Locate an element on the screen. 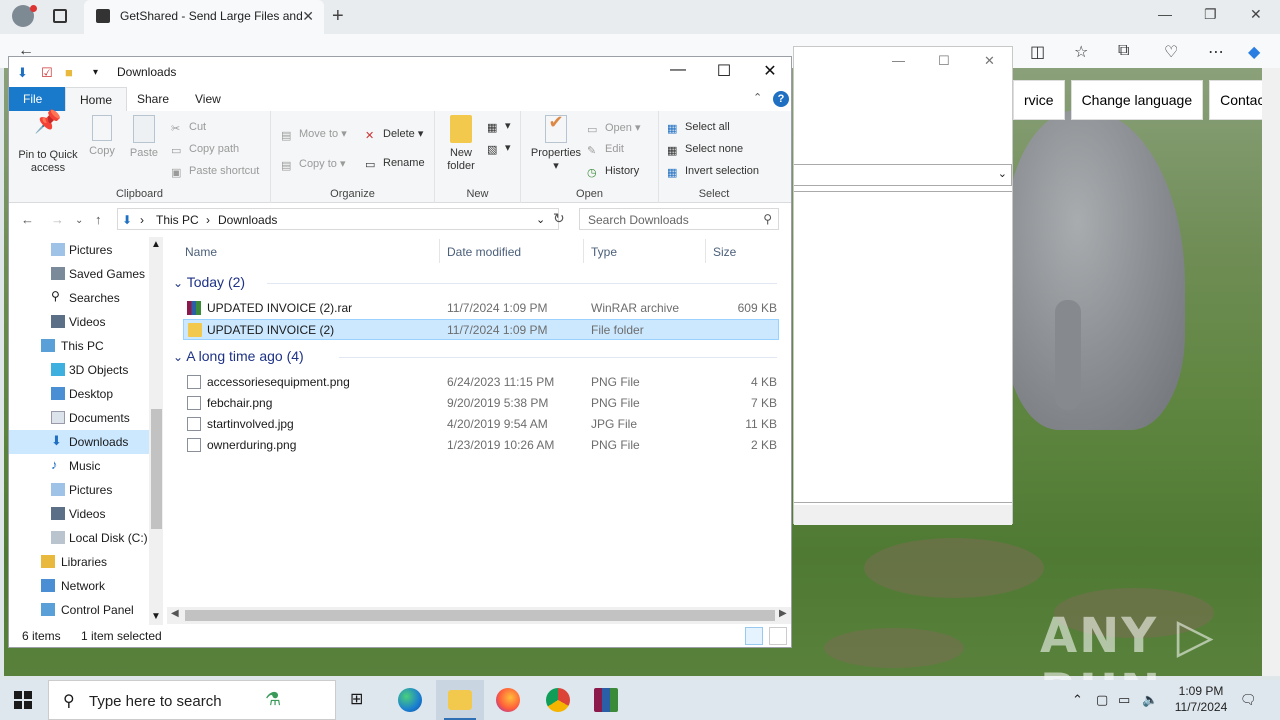  nav-item-3d-objects: 3D Objects is located at coordinates (79, 370).